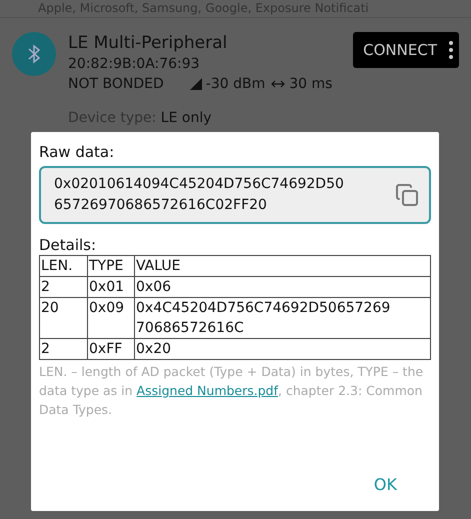  Describe the element at coordinates (407, 195) in the screenshot. I see `copy-icon` at that location.